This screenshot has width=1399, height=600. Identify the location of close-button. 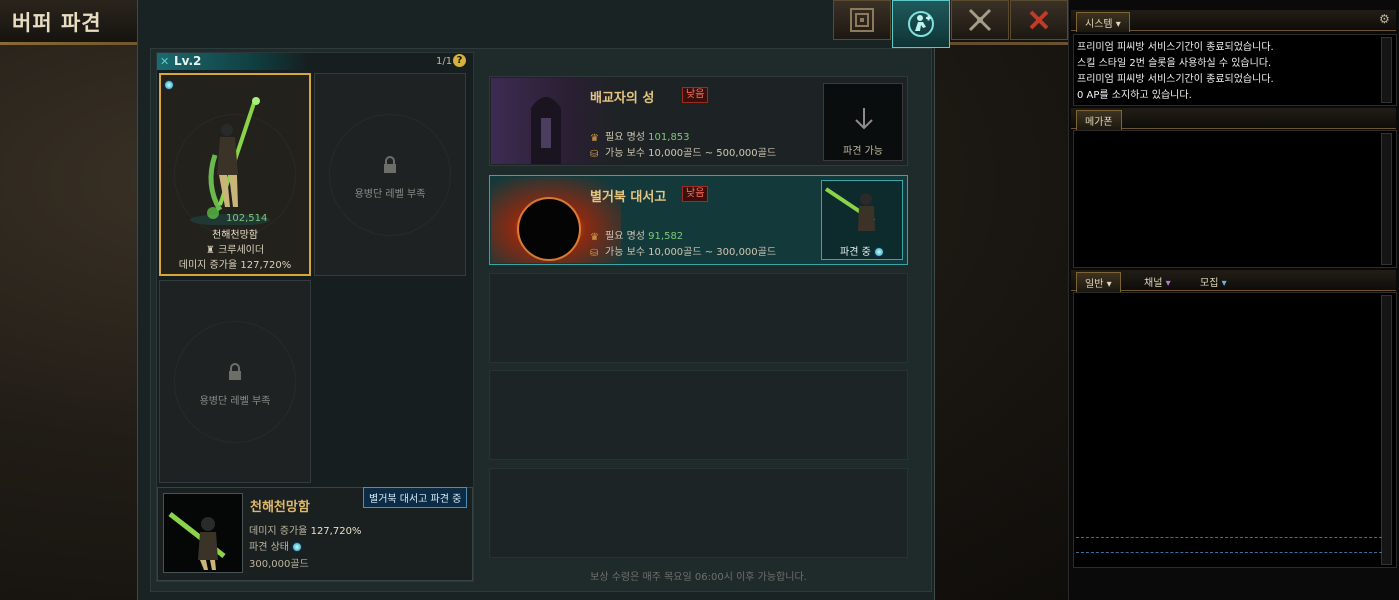
(1039, 20).